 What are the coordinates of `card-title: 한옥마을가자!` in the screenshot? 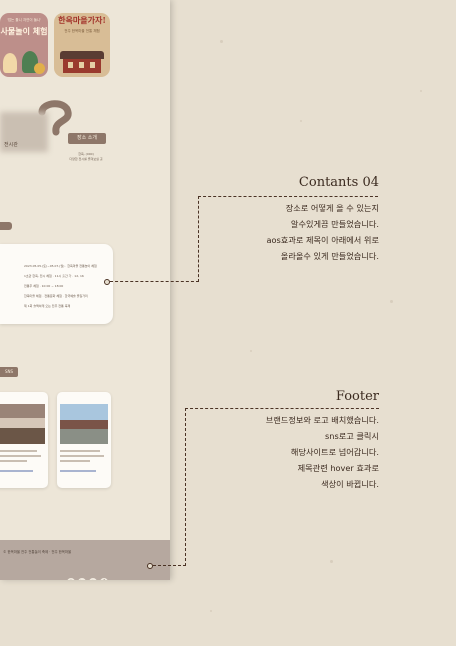 It's located at (82, 20).